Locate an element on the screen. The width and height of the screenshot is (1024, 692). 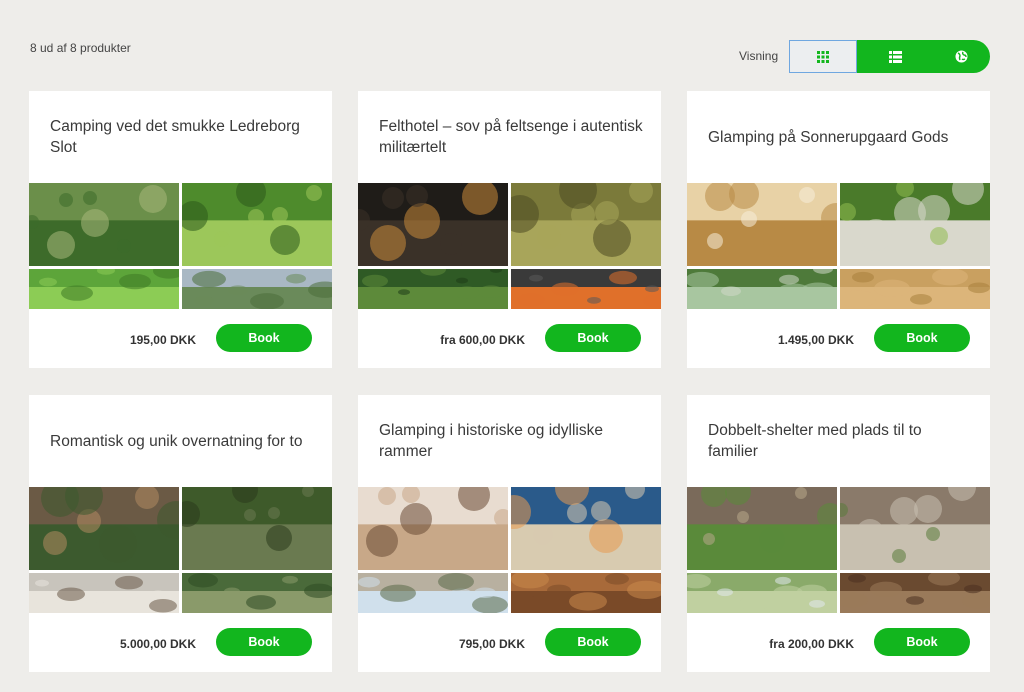
product-price: 1.495,00 DKK is located at coordinates (815, 340).